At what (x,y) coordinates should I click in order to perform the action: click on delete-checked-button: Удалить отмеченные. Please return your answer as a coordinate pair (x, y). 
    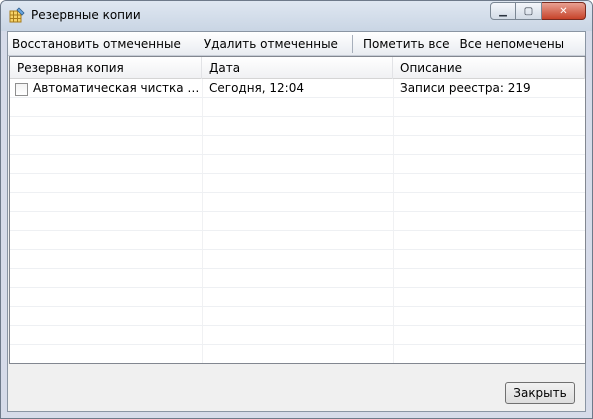
    Looking at the image, I should click on (272, 44).